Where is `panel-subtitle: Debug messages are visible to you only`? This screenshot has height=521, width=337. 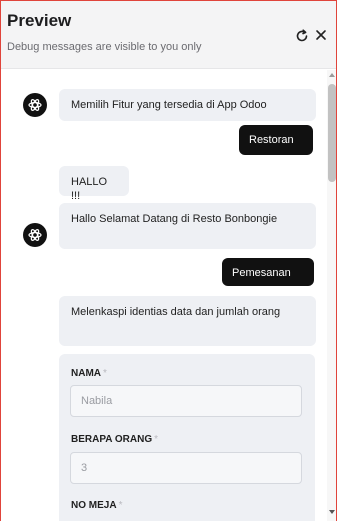
panel-subtitle: Debug messages are visible to you only is located at coordinates (104, 47).